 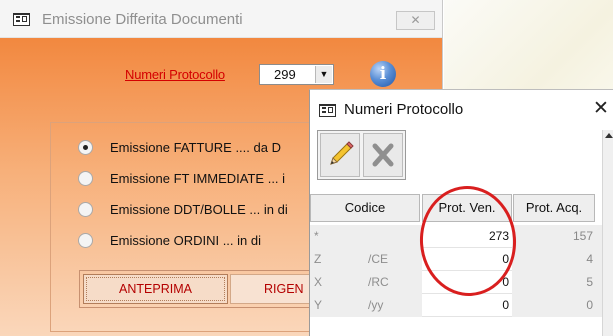 What do you see at coordinates (404, 109) in the screenshot?
I see `dialog-title: Numeri Protocollo` at bounding box center [404, 109].